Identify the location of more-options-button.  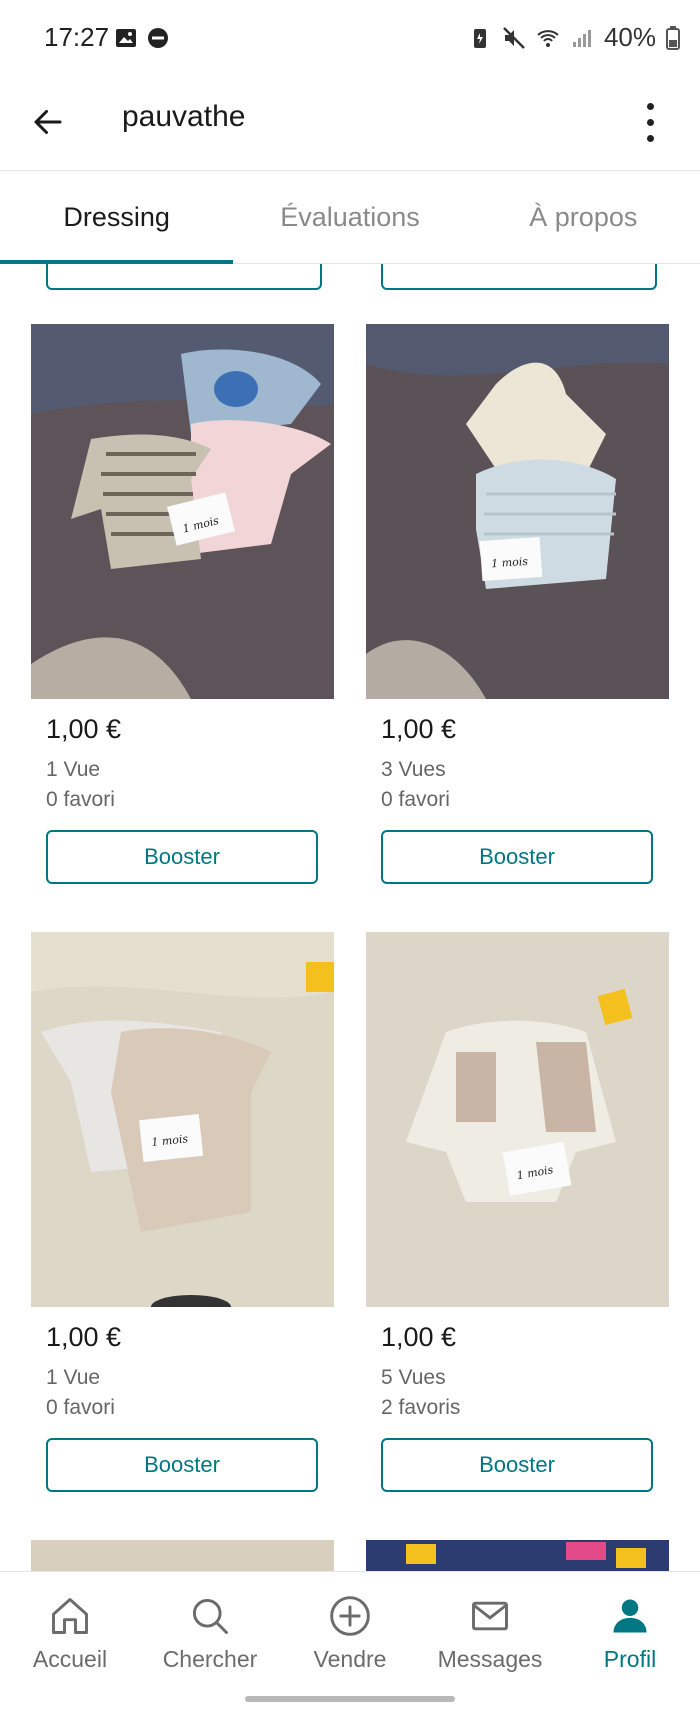
(650, 122).